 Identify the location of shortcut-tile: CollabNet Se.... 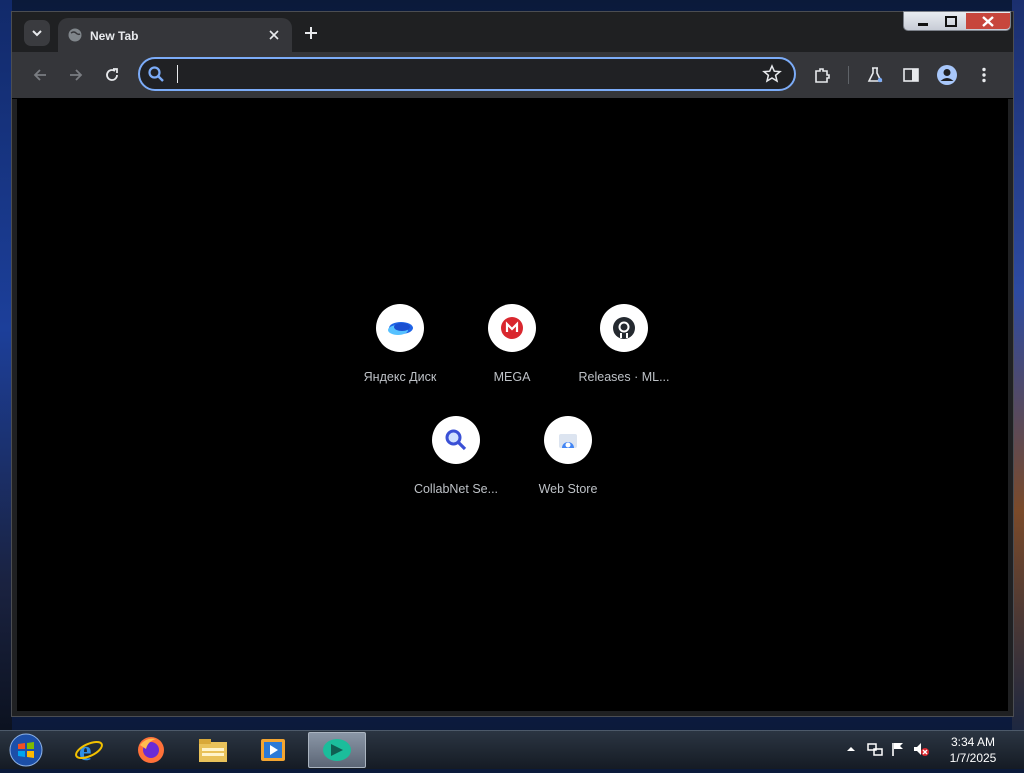
(456, 456).